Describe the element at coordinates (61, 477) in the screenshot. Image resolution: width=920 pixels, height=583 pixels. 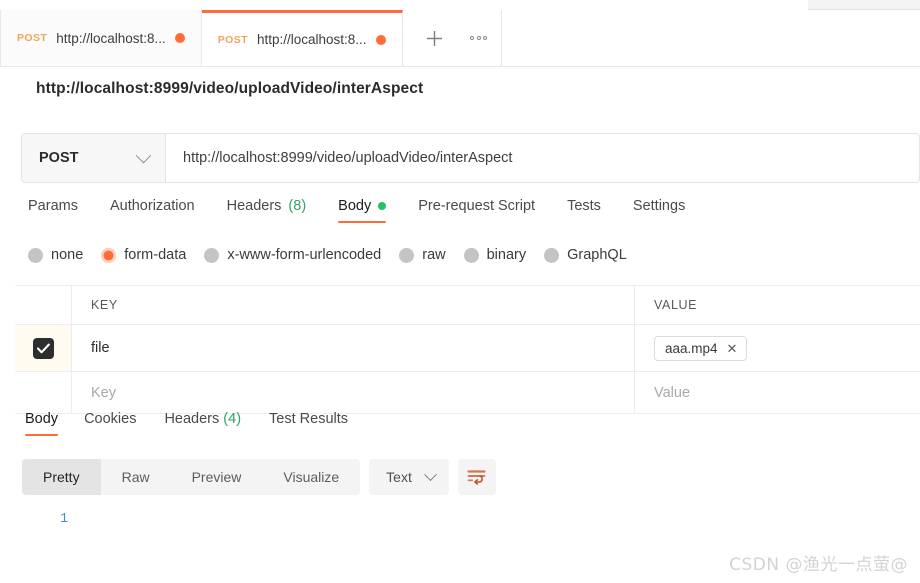
I see `view-mode-pretty: Pretty` at that location.